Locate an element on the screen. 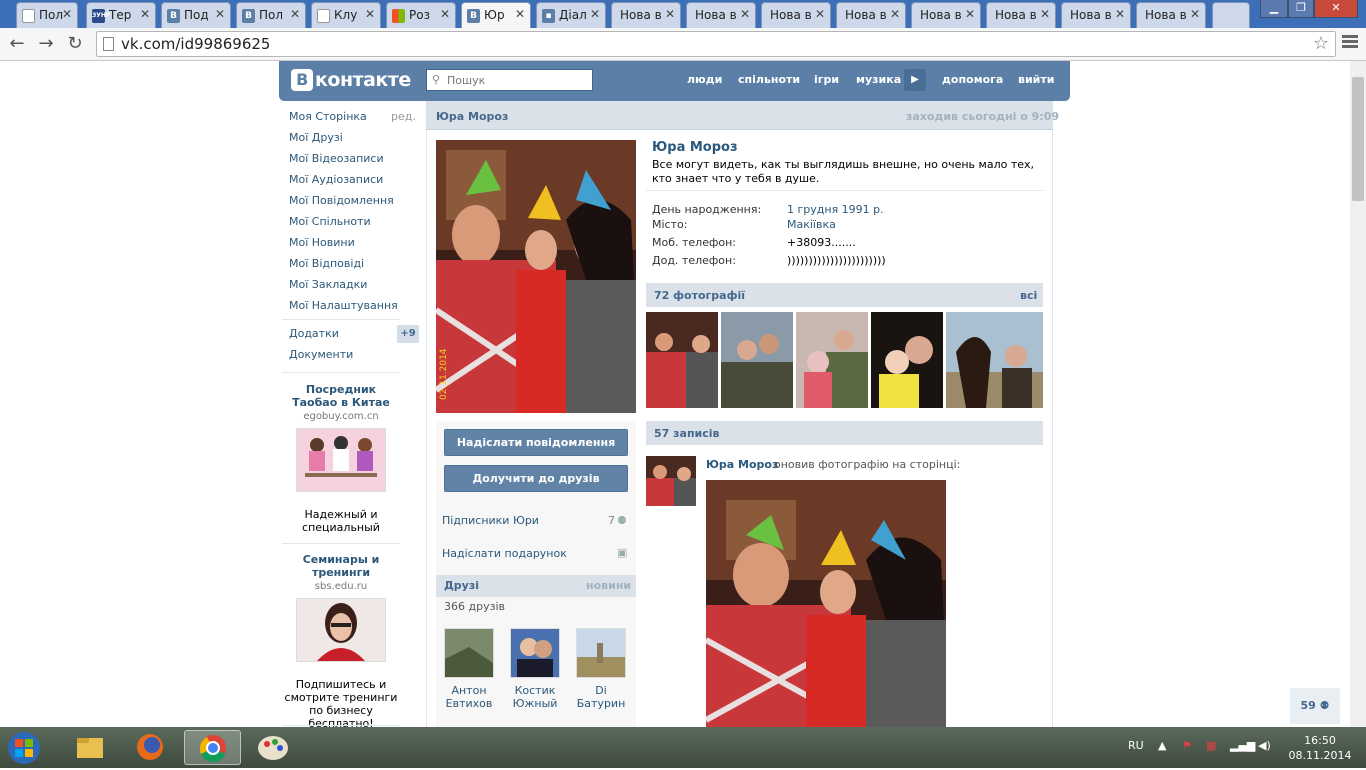  language-indicator: RU is located at coordinates (1136, 745).